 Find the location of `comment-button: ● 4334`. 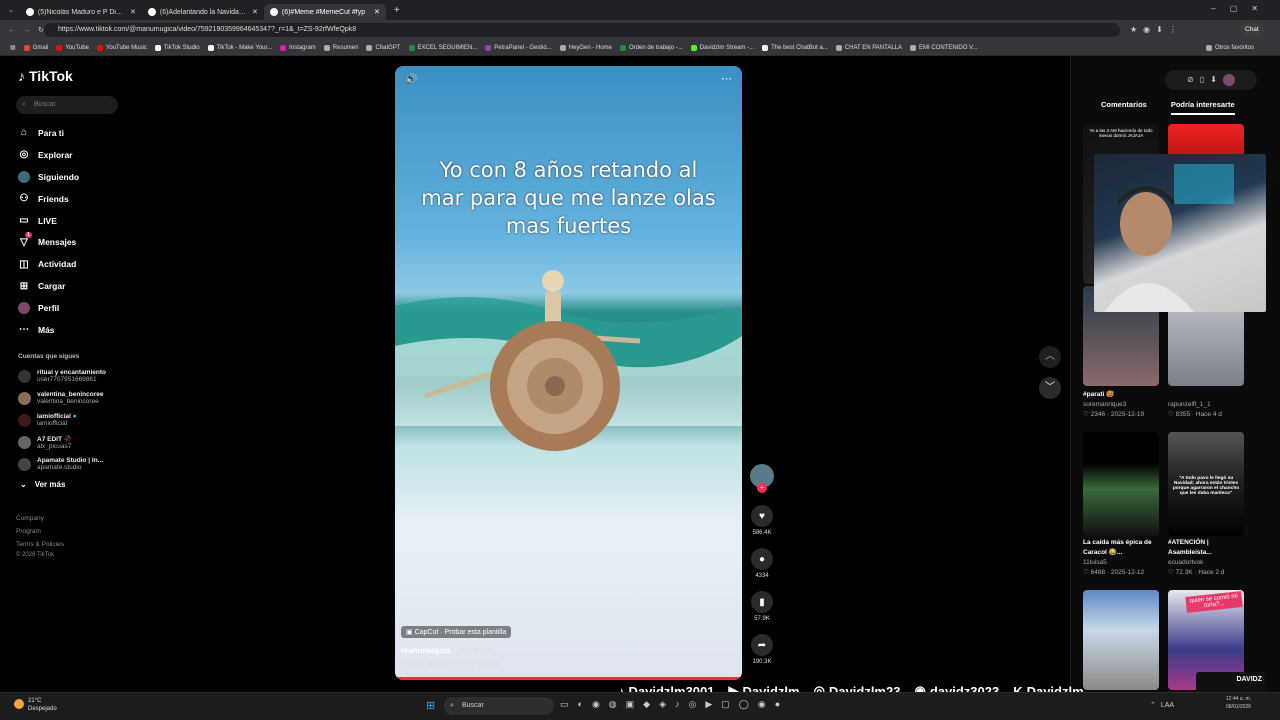

comment-button: ● 4334 is located at coordinates (762, 563).